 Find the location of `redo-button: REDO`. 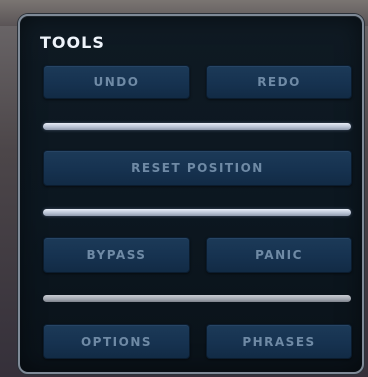

redo-button: REDO is located at coordinates (279, 82).